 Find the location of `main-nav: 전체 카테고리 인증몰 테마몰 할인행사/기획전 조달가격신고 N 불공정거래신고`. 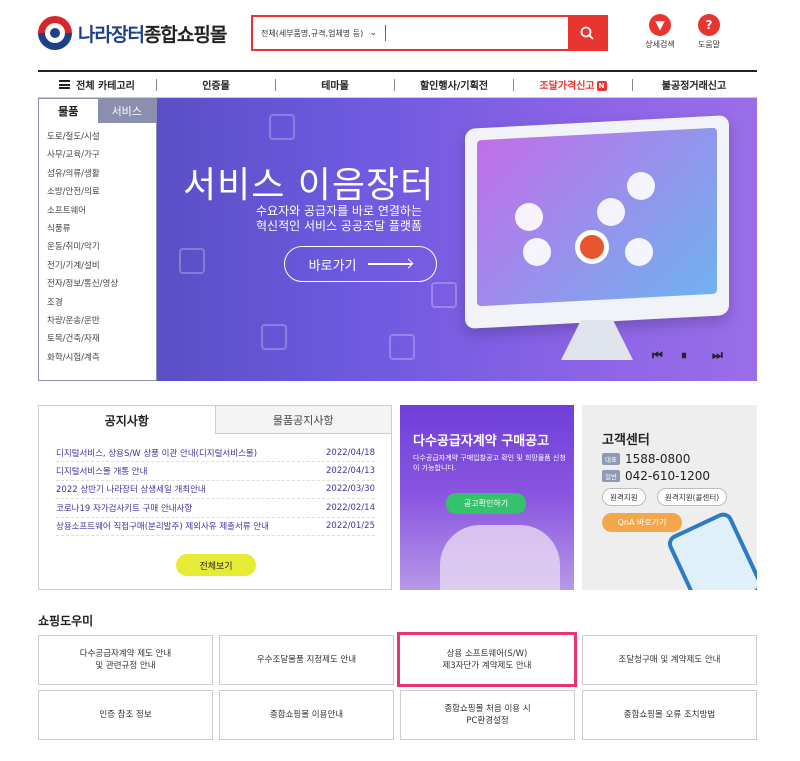

main-nav: 전체 카테고리 인증몰 테마몰 할인행사/기획전 조달가격신고 N 불공정거래신고 is located at coordinates (397, 84).